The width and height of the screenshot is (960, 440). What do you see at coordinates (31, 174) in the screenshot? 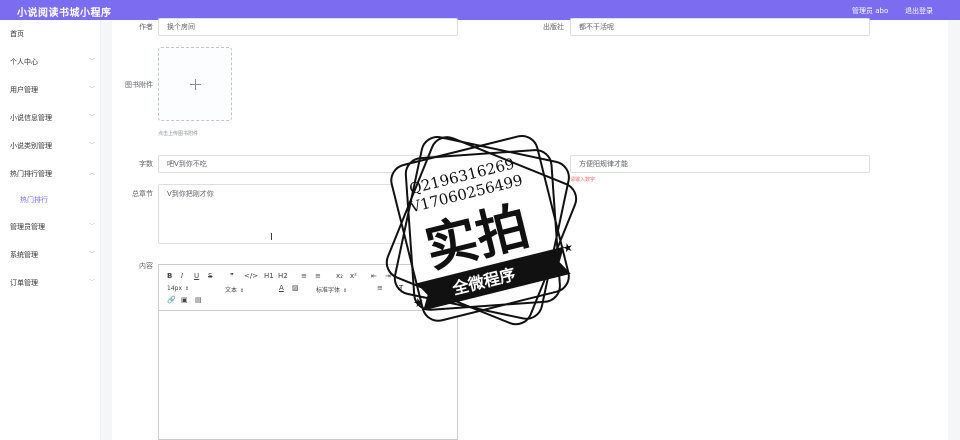
I see `sidebar-item-label: 热门排行管理` at bounding box center [31, 174].